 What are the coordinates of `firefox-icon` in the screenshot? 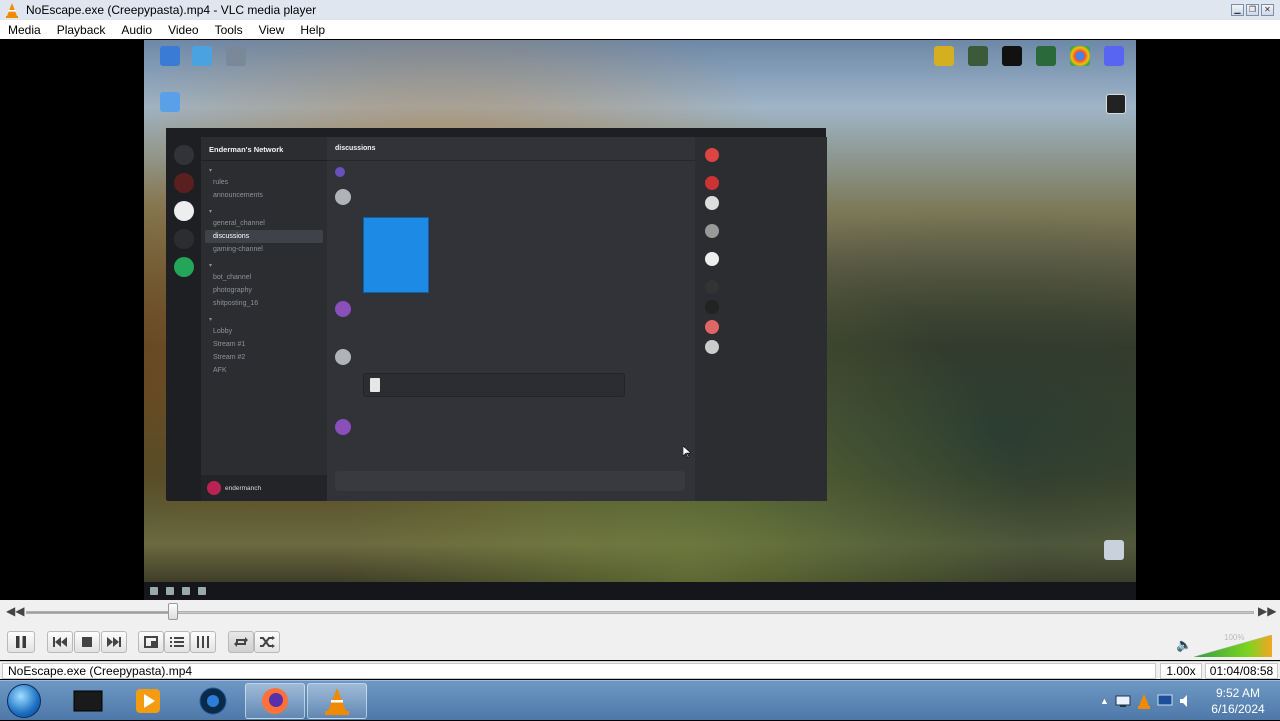 It's located at (275, 701).